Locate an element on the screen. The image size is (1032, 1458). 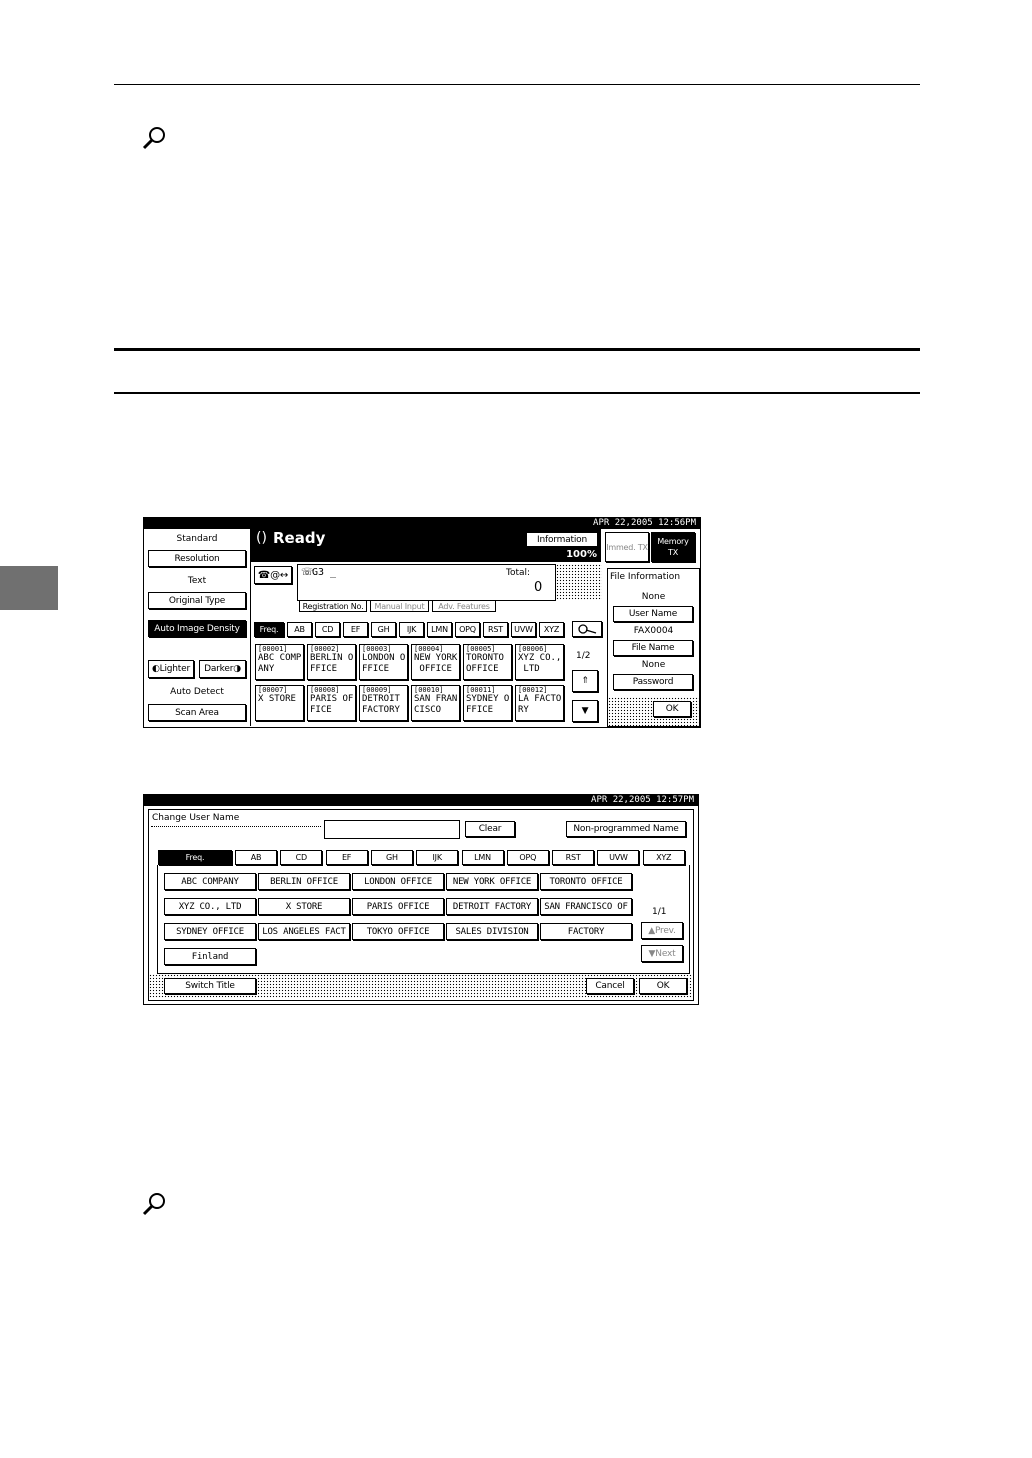
destination-name-line2: RY is located at coordinates (523, 710).